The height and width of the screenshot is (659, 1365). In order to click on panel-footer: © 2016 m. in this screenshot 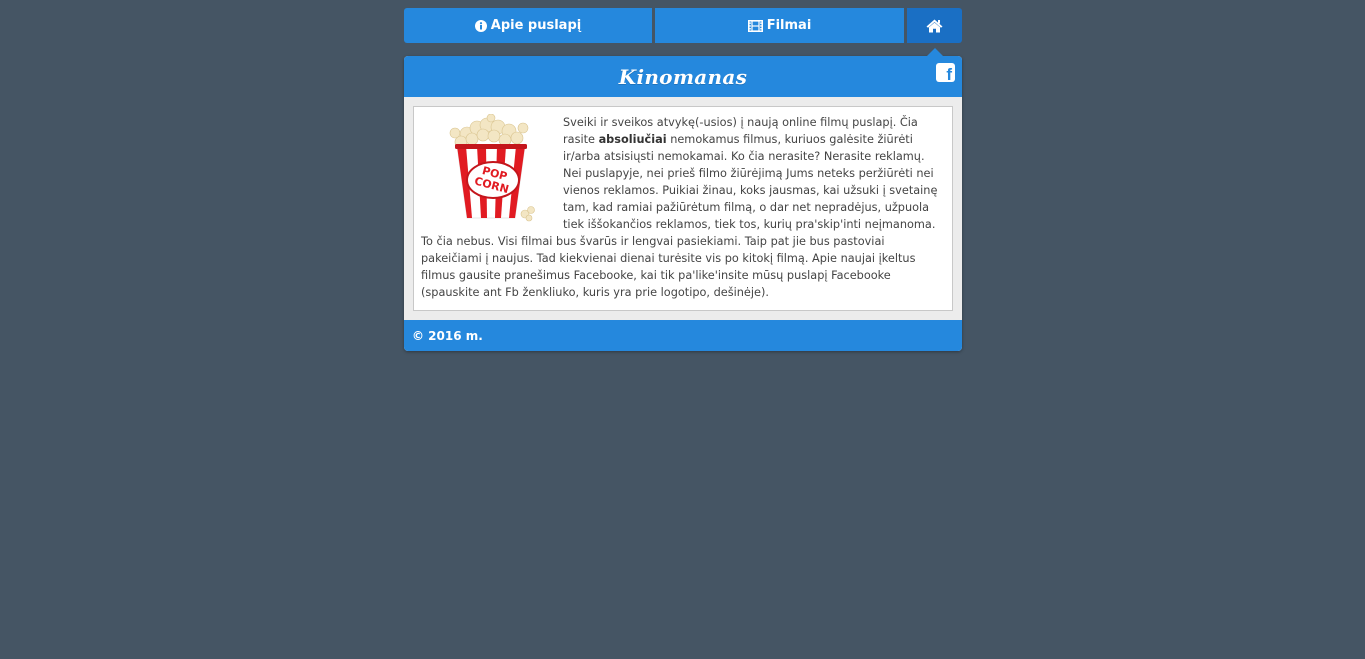, I will do `click(683, 335)`.